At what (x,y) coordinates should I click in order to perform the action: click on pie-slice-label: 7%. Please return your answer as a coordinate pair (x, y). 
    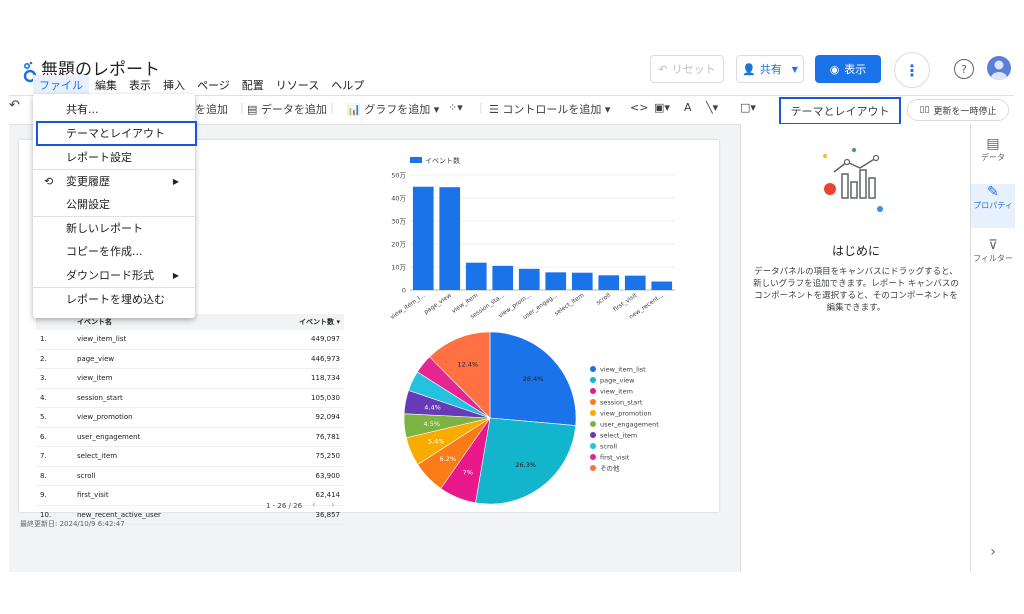
    Looking at the image, I should click on (468, 473).